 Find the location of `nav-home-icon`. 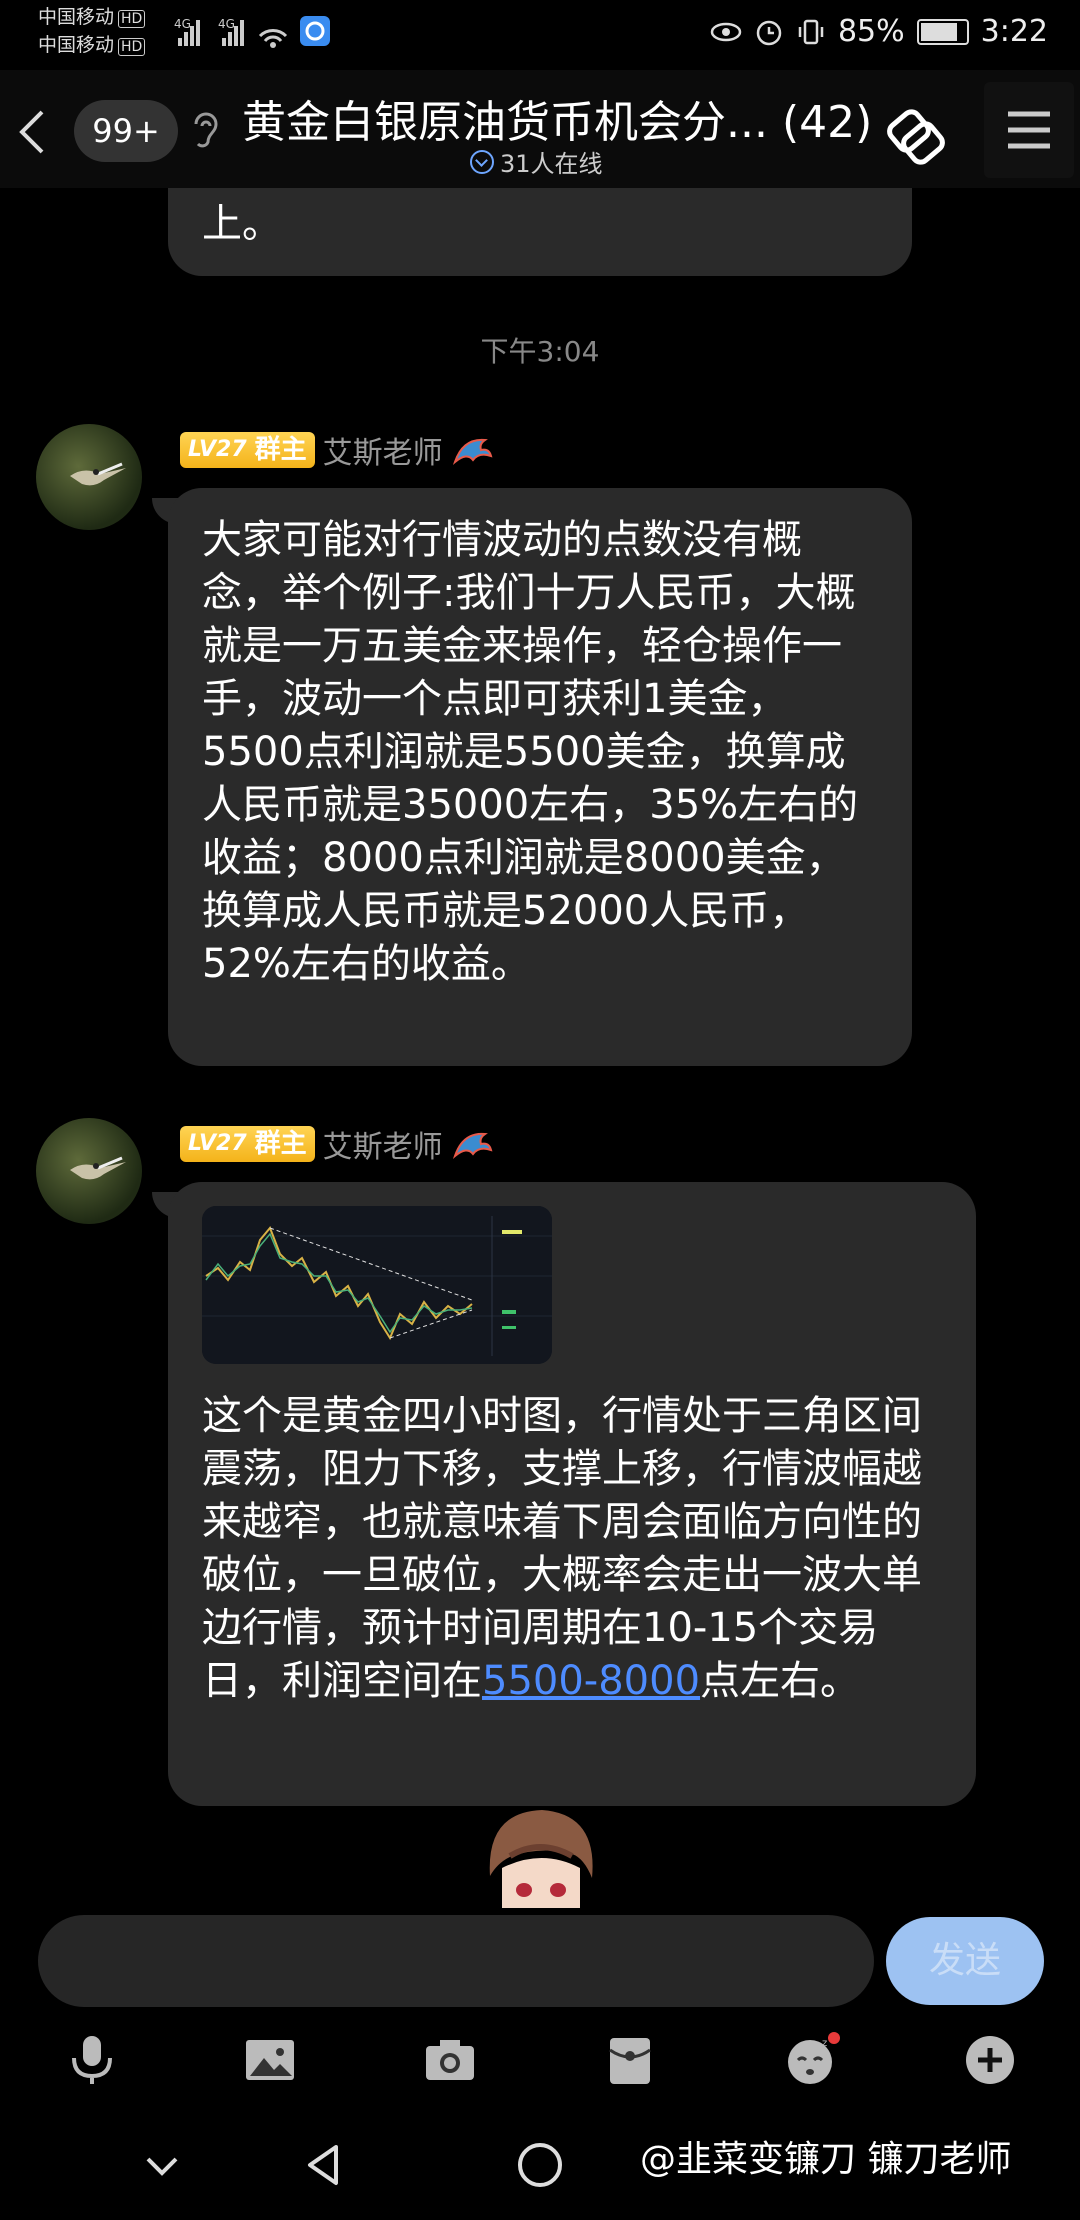

nav-home-icon is located at coordinates (540, 2165).